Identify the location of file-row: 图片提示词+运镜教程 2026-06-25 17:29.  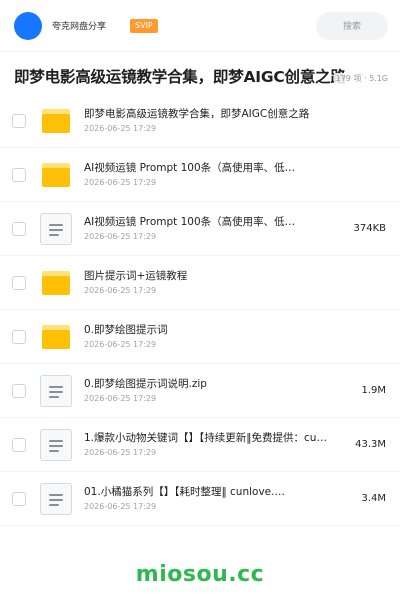
(200, 283).